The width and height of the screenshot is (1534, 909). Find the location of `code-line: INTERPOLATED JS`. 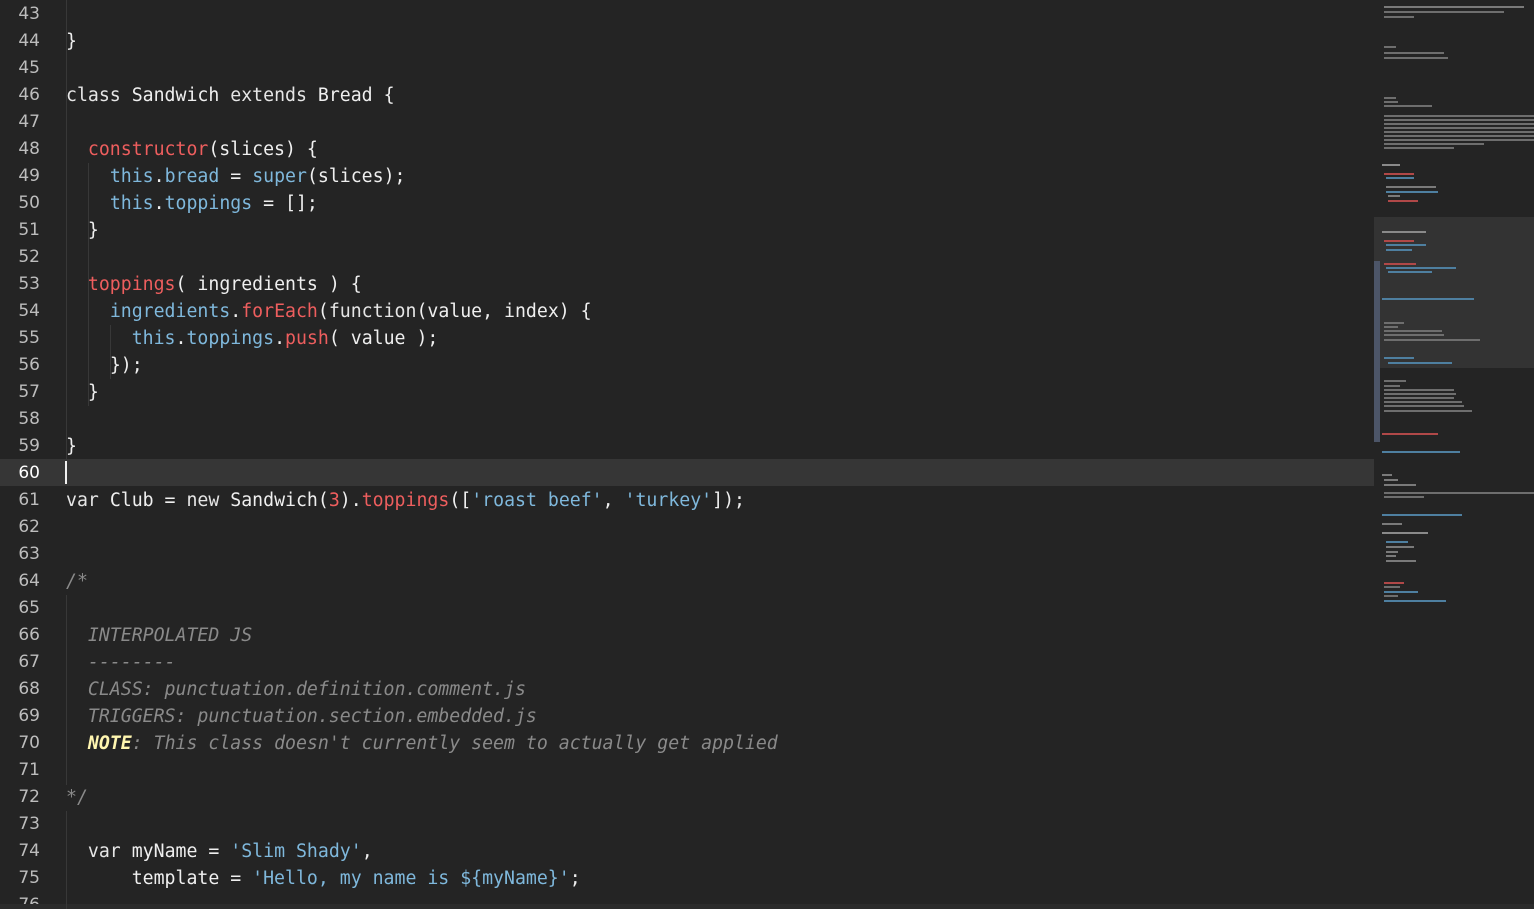

code-line: INTERPOLATED JS is located at coordinates (159, 635).